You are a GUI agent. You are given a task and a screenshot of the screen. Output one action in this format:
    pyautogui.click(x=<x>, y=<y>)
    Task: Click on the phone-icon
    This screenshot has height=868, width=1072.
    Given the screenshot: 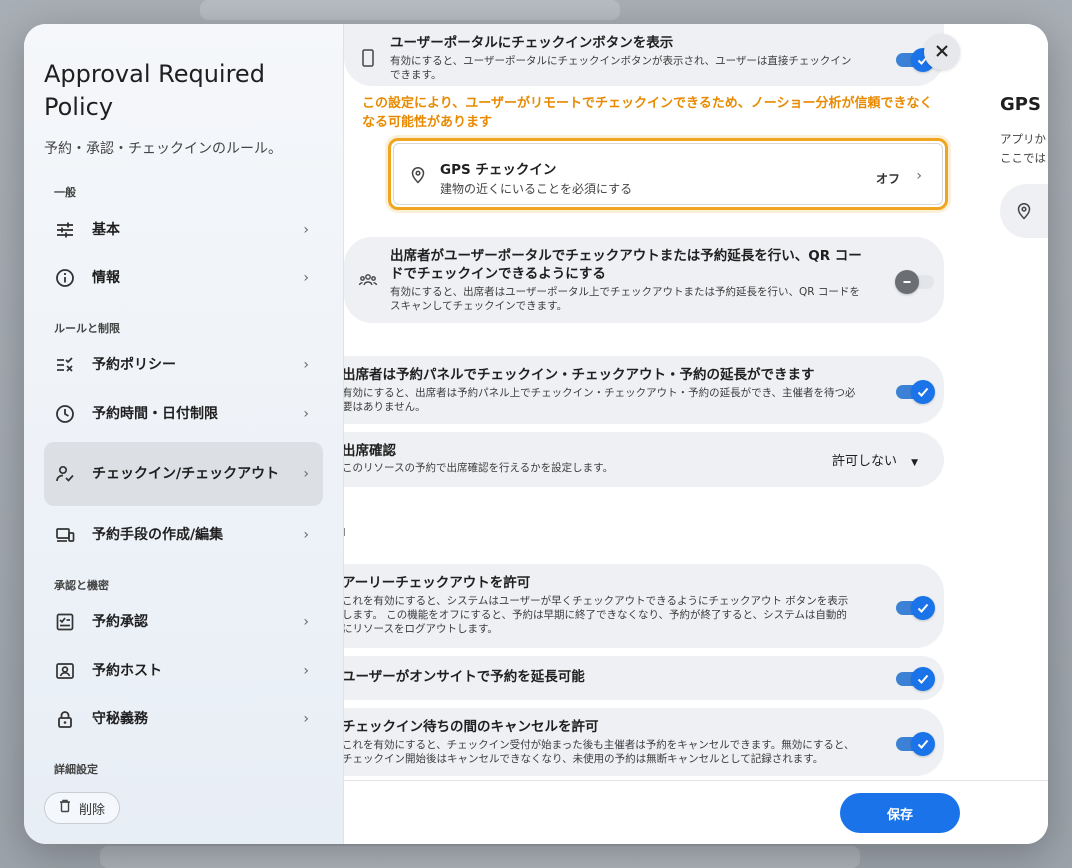 What is the action you would take?
    pyautogui.click(x=368, y=58)
    